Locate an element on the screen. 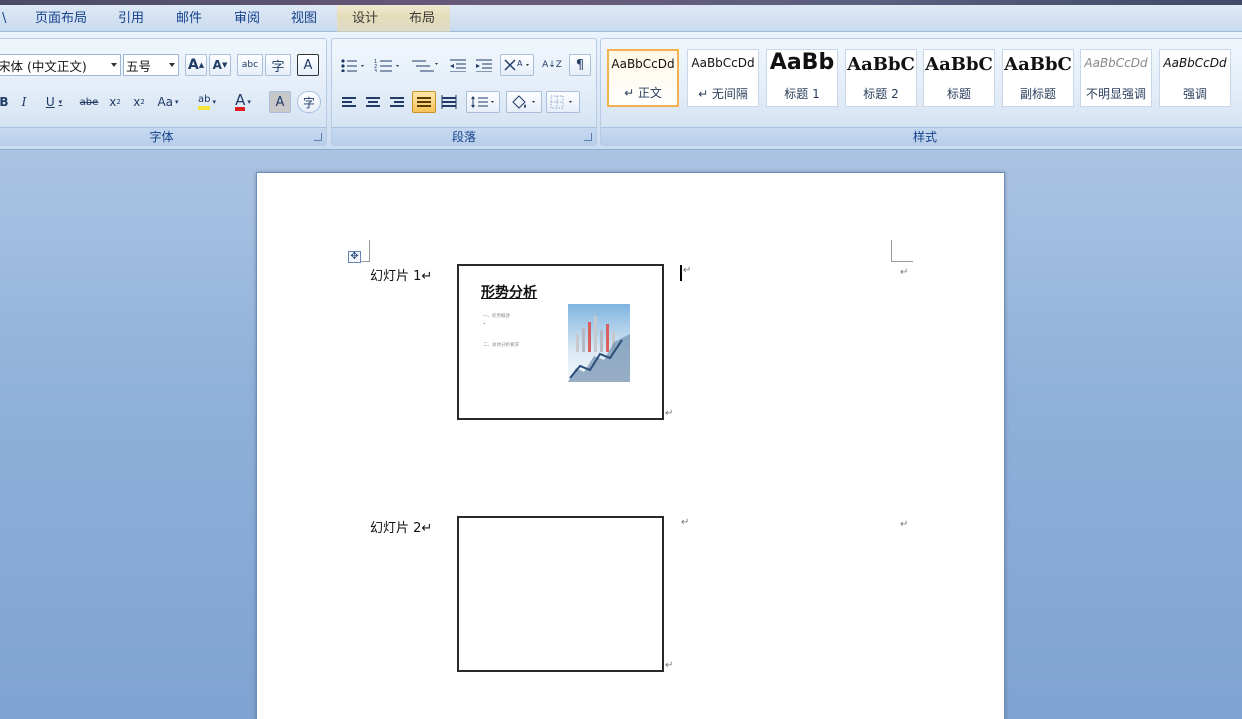  grow-font-icon: A is located at coordinates (193, 65).